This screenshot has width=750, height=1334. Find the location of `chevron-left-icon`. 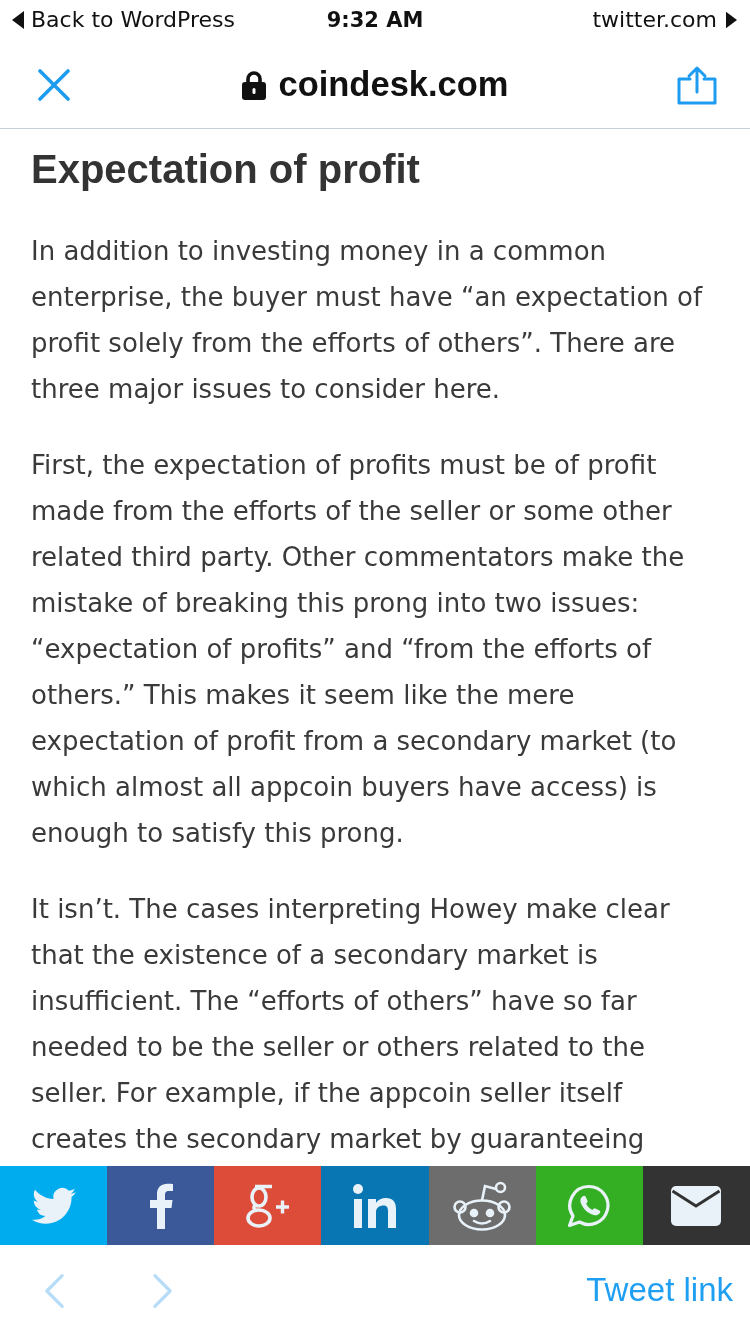

chevron-left-icon is located at coordinates (54, 1290).